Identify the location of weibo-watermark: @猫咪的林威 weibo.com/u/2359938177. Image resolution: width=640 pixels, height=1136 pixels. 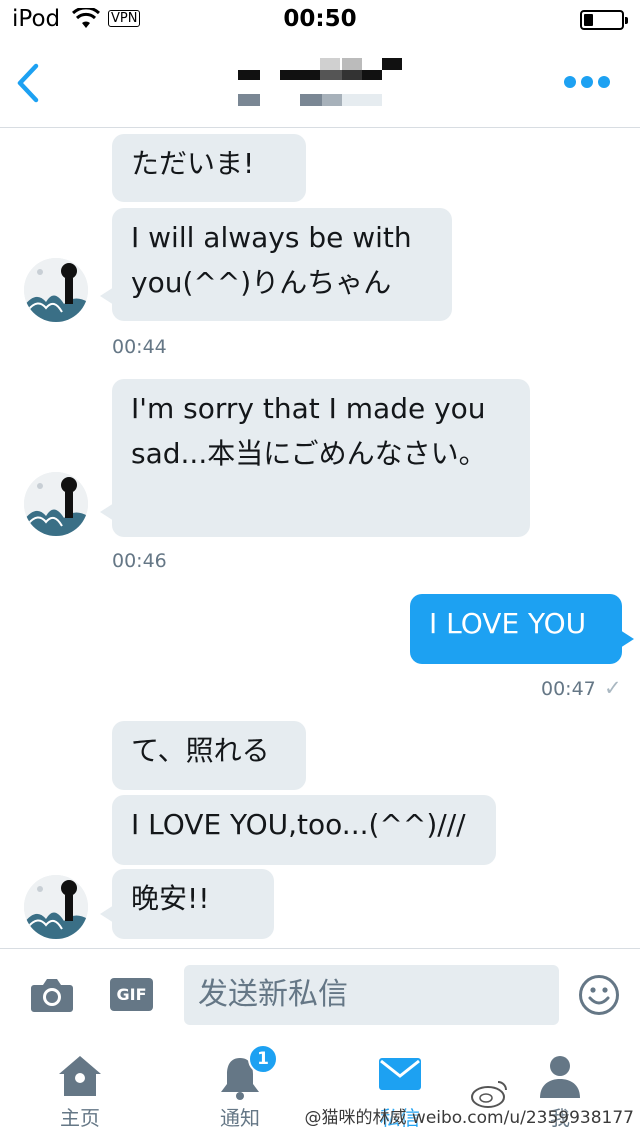
(469, 1118).